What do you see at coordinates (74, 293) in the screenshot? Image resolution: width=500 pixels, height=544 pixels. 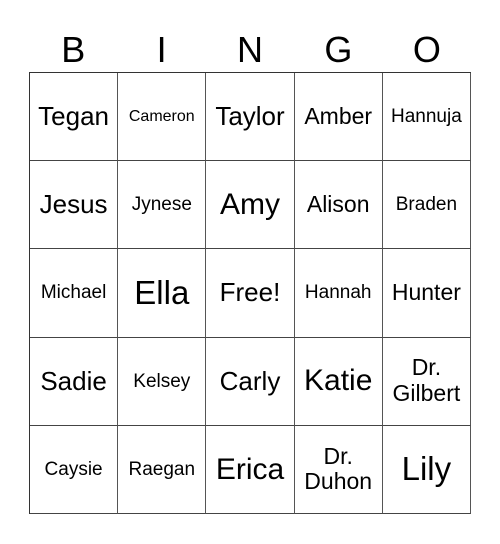 I see `bingo-cell: Michael` at bounding box center [74, 293].